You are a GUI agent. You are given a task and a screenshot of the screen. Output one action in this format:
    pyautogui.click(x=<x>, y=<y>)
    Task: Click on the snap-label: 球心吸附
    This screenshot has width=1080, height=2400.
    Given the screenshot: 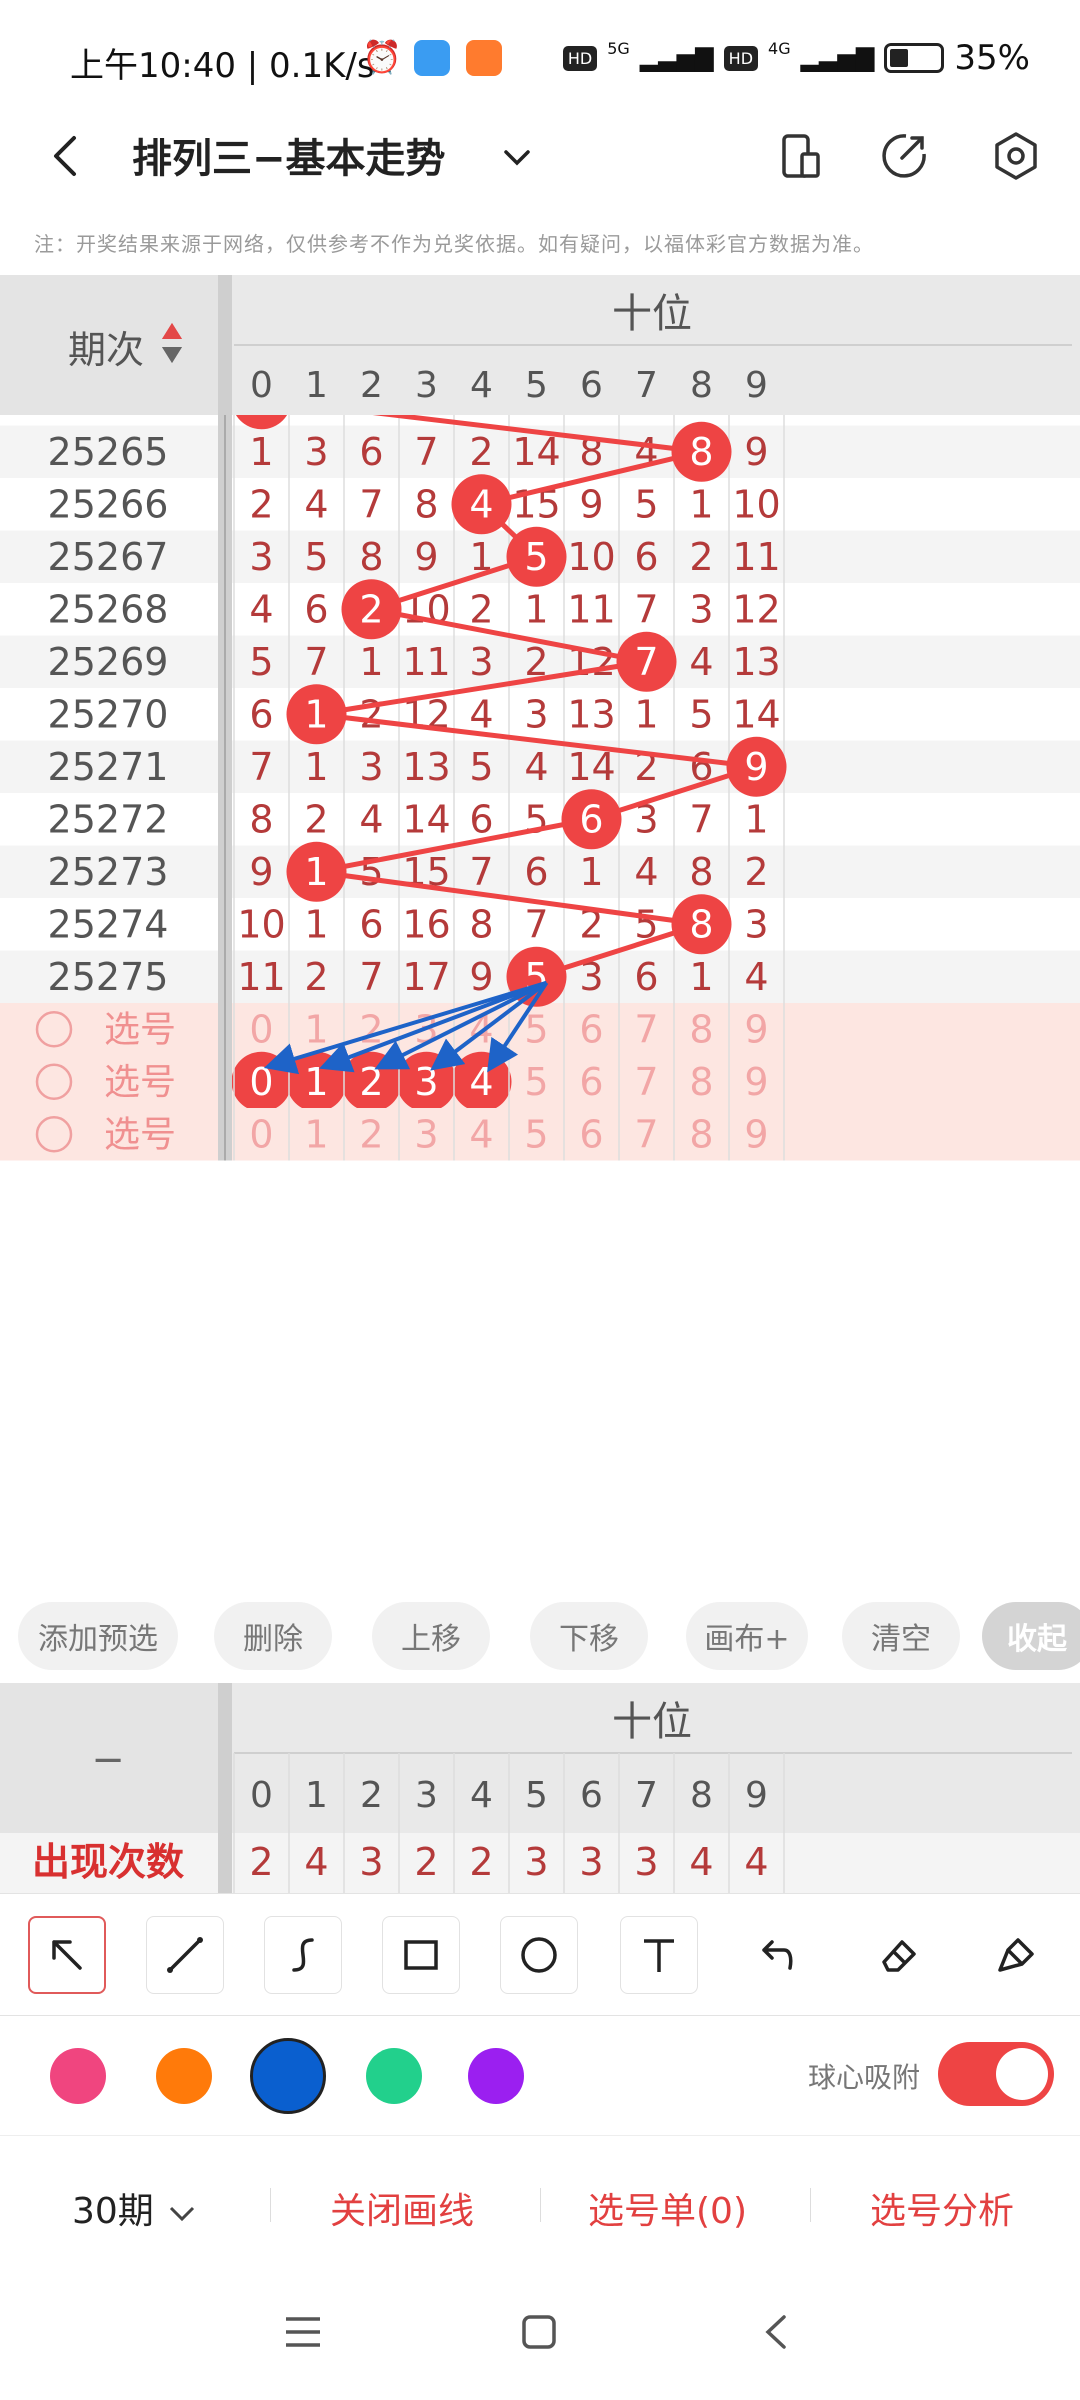 What is the action you would take?
    pyautogui.click(x=864, y=2077)
    